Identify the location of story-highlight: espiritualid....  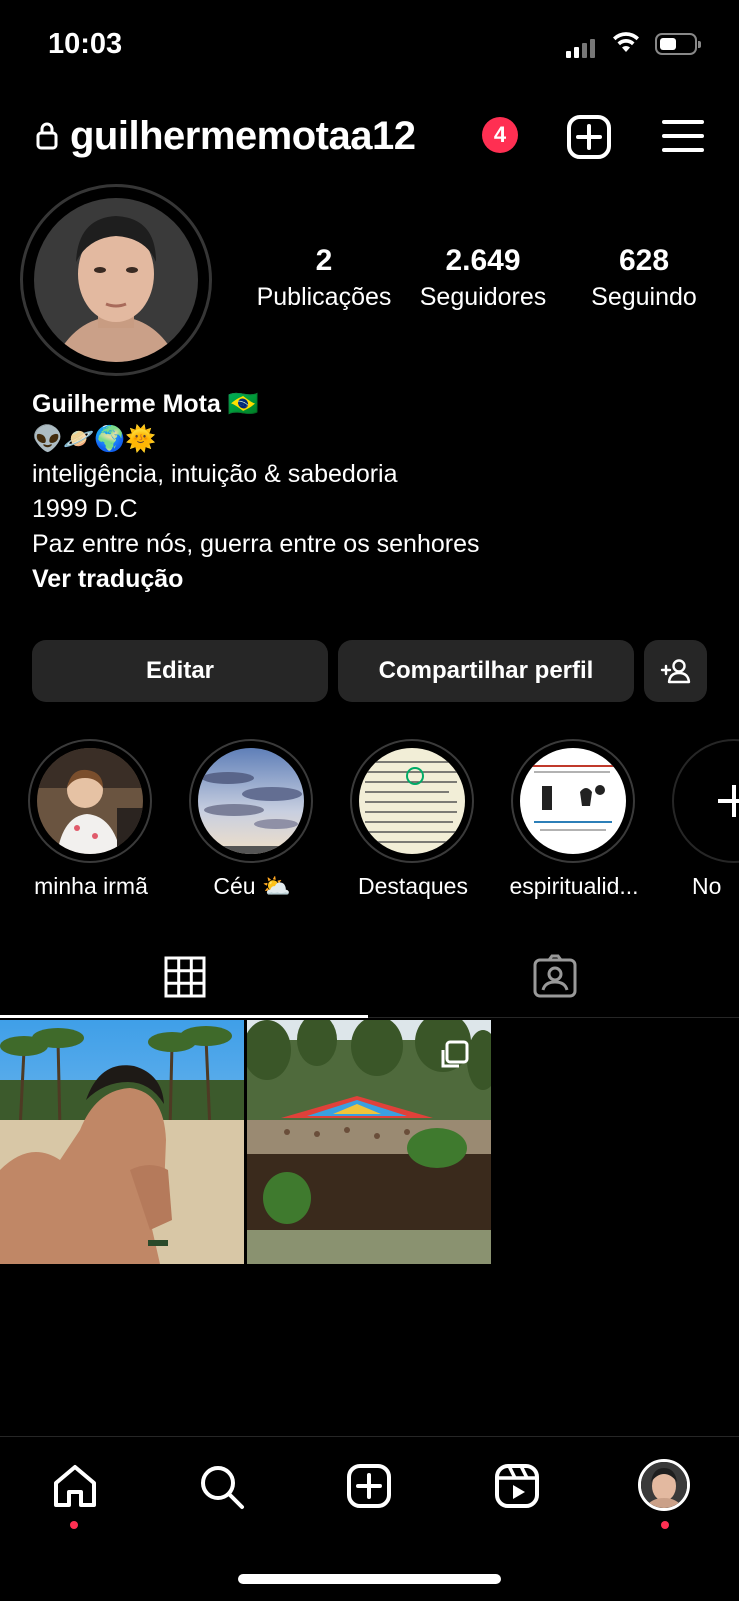
(574, 819).